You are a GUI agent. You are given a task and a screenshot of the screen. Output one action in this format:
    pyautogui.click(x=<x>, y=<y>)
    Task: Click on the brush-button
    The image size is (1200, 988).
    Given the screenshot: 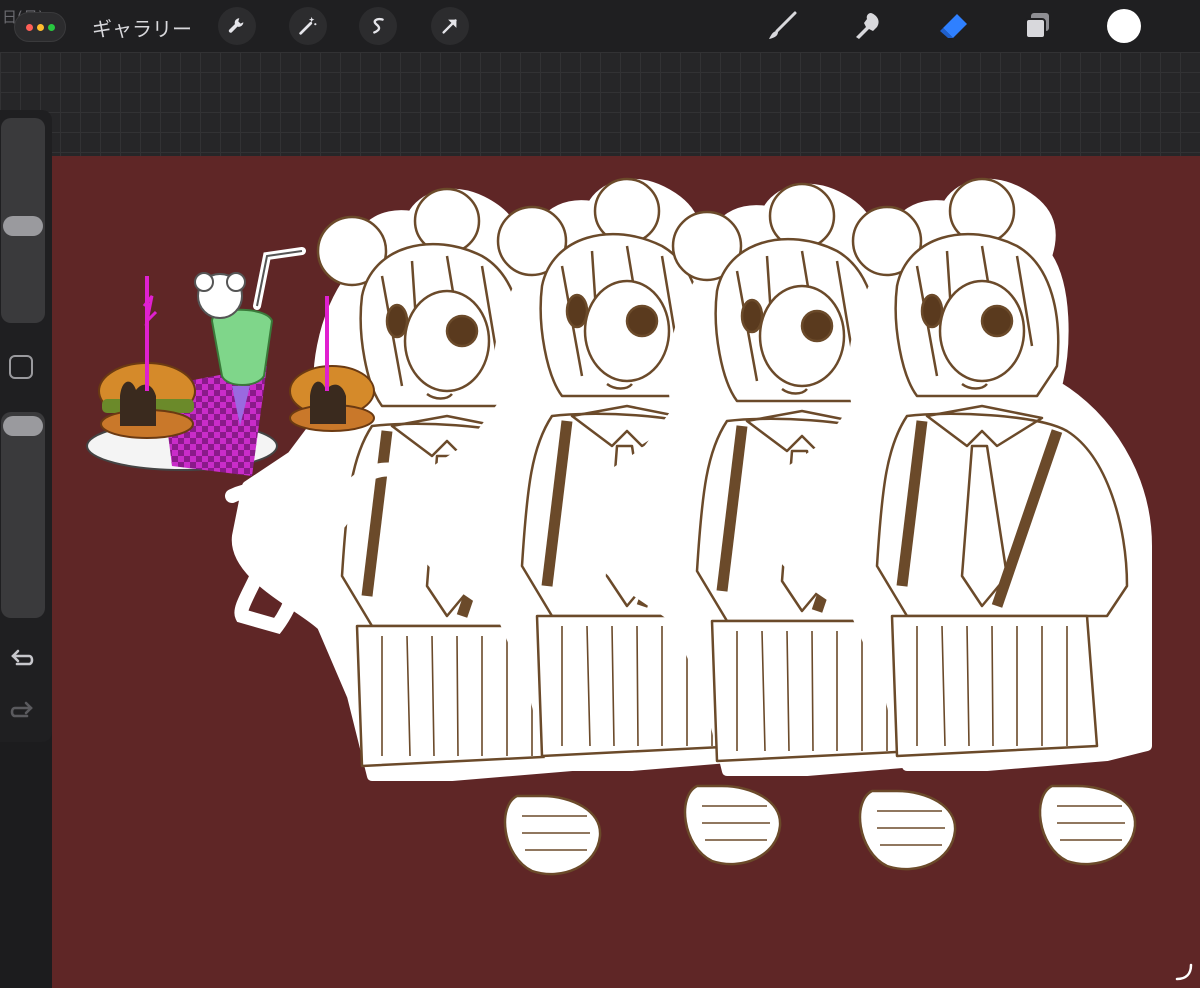 What is the action you would take?
    pyautogui.click(x=782, y=26)
    